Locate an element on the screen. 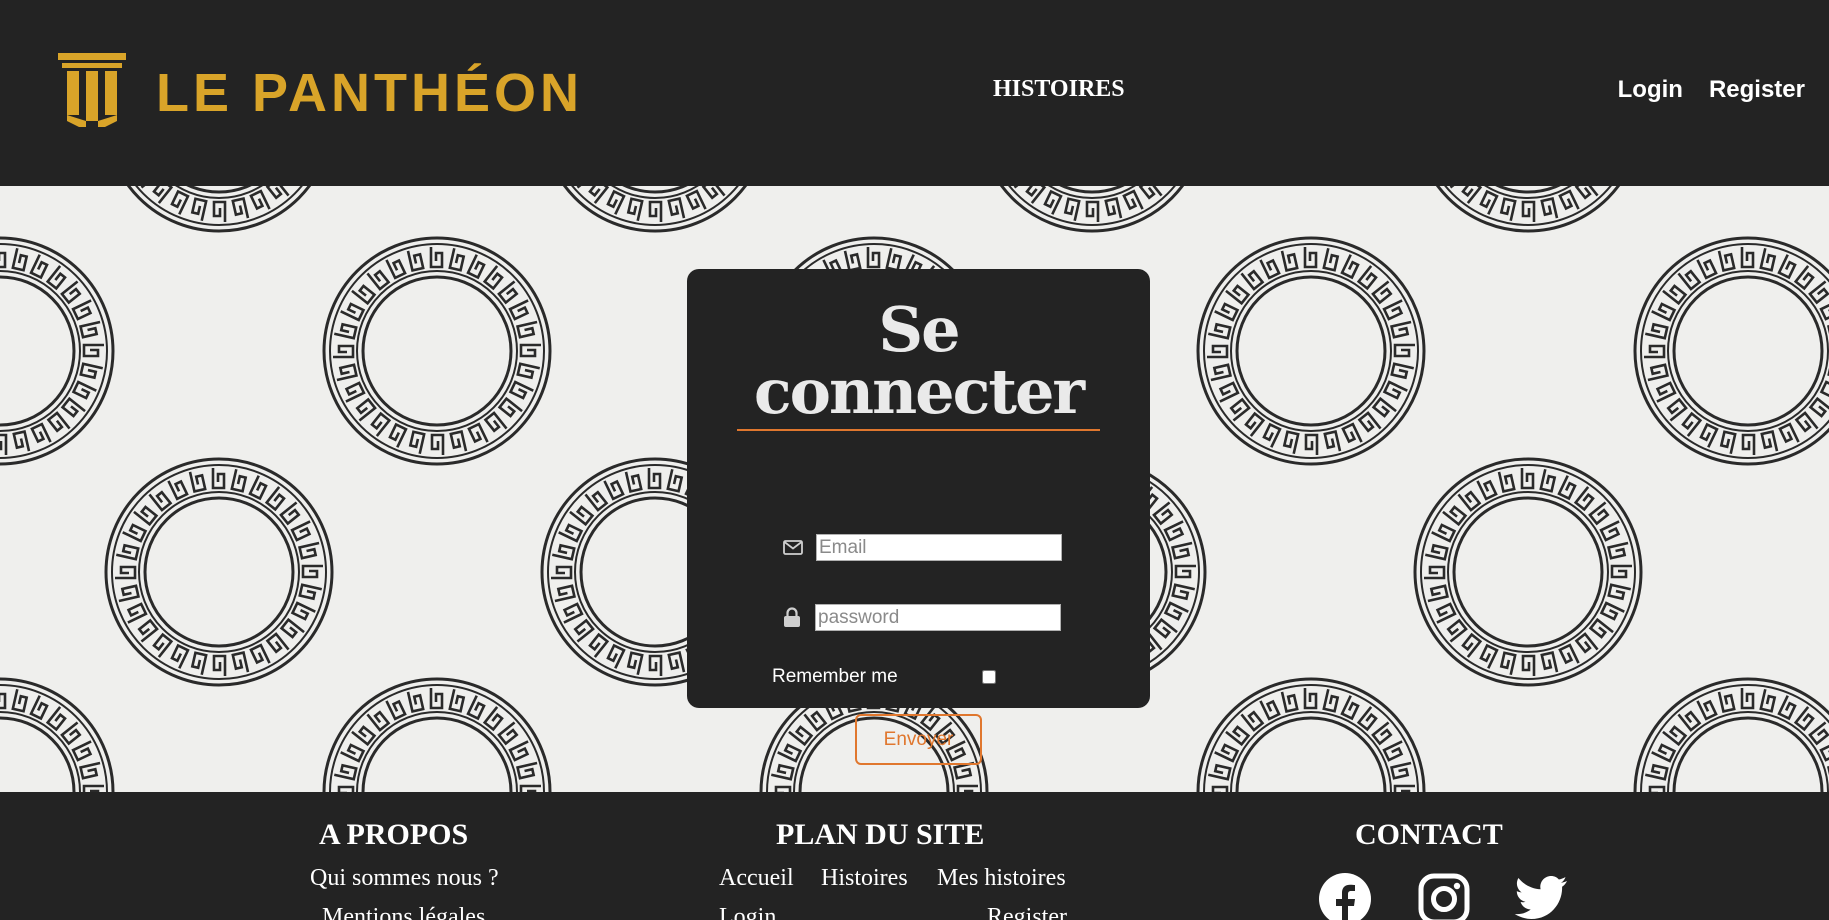 This screenshot has width=1829, height=920. email-field is located at coordinates (939, 547).